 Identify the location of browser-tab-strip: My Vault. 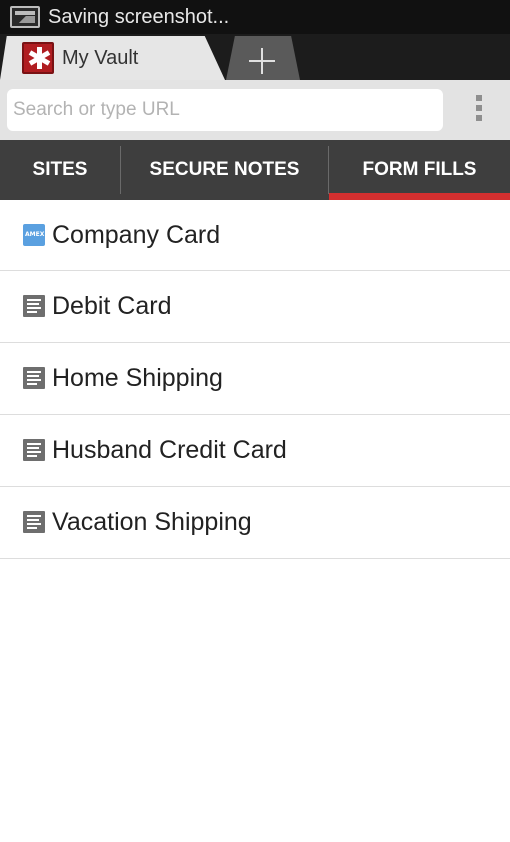
(255, 57).